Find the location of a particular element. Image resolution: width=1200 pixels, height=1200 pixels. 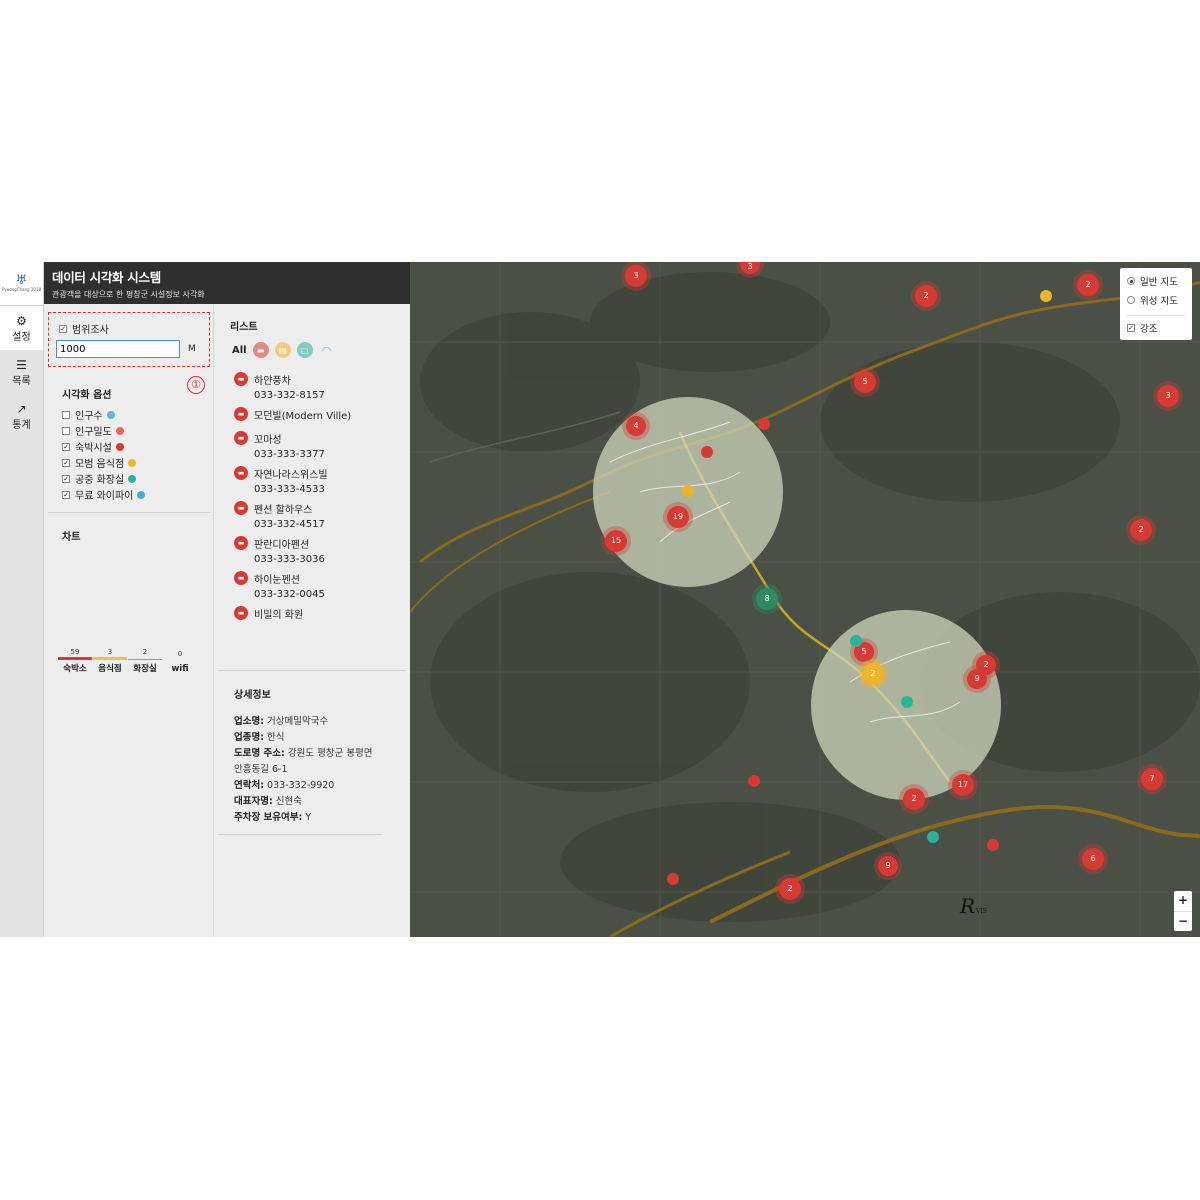

option-lodging: ✓ 숙박시설 is located at coordinates (93, 446).